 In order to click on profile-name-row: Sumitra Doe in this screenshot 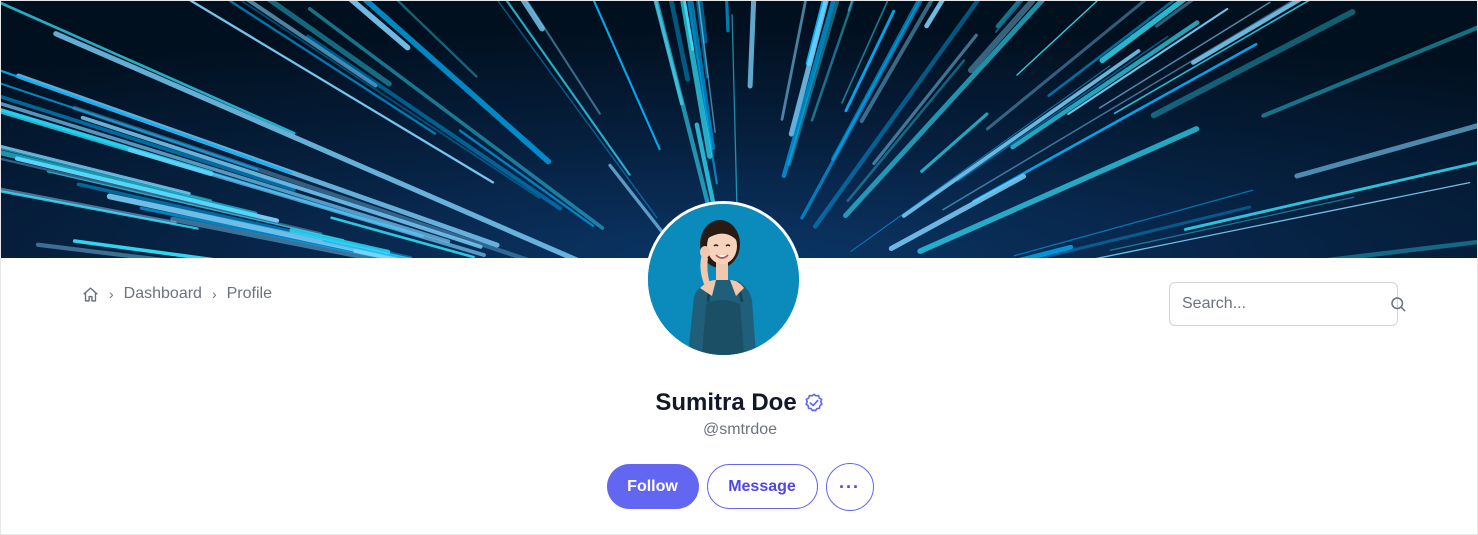, I will do `click(739, 403)`.